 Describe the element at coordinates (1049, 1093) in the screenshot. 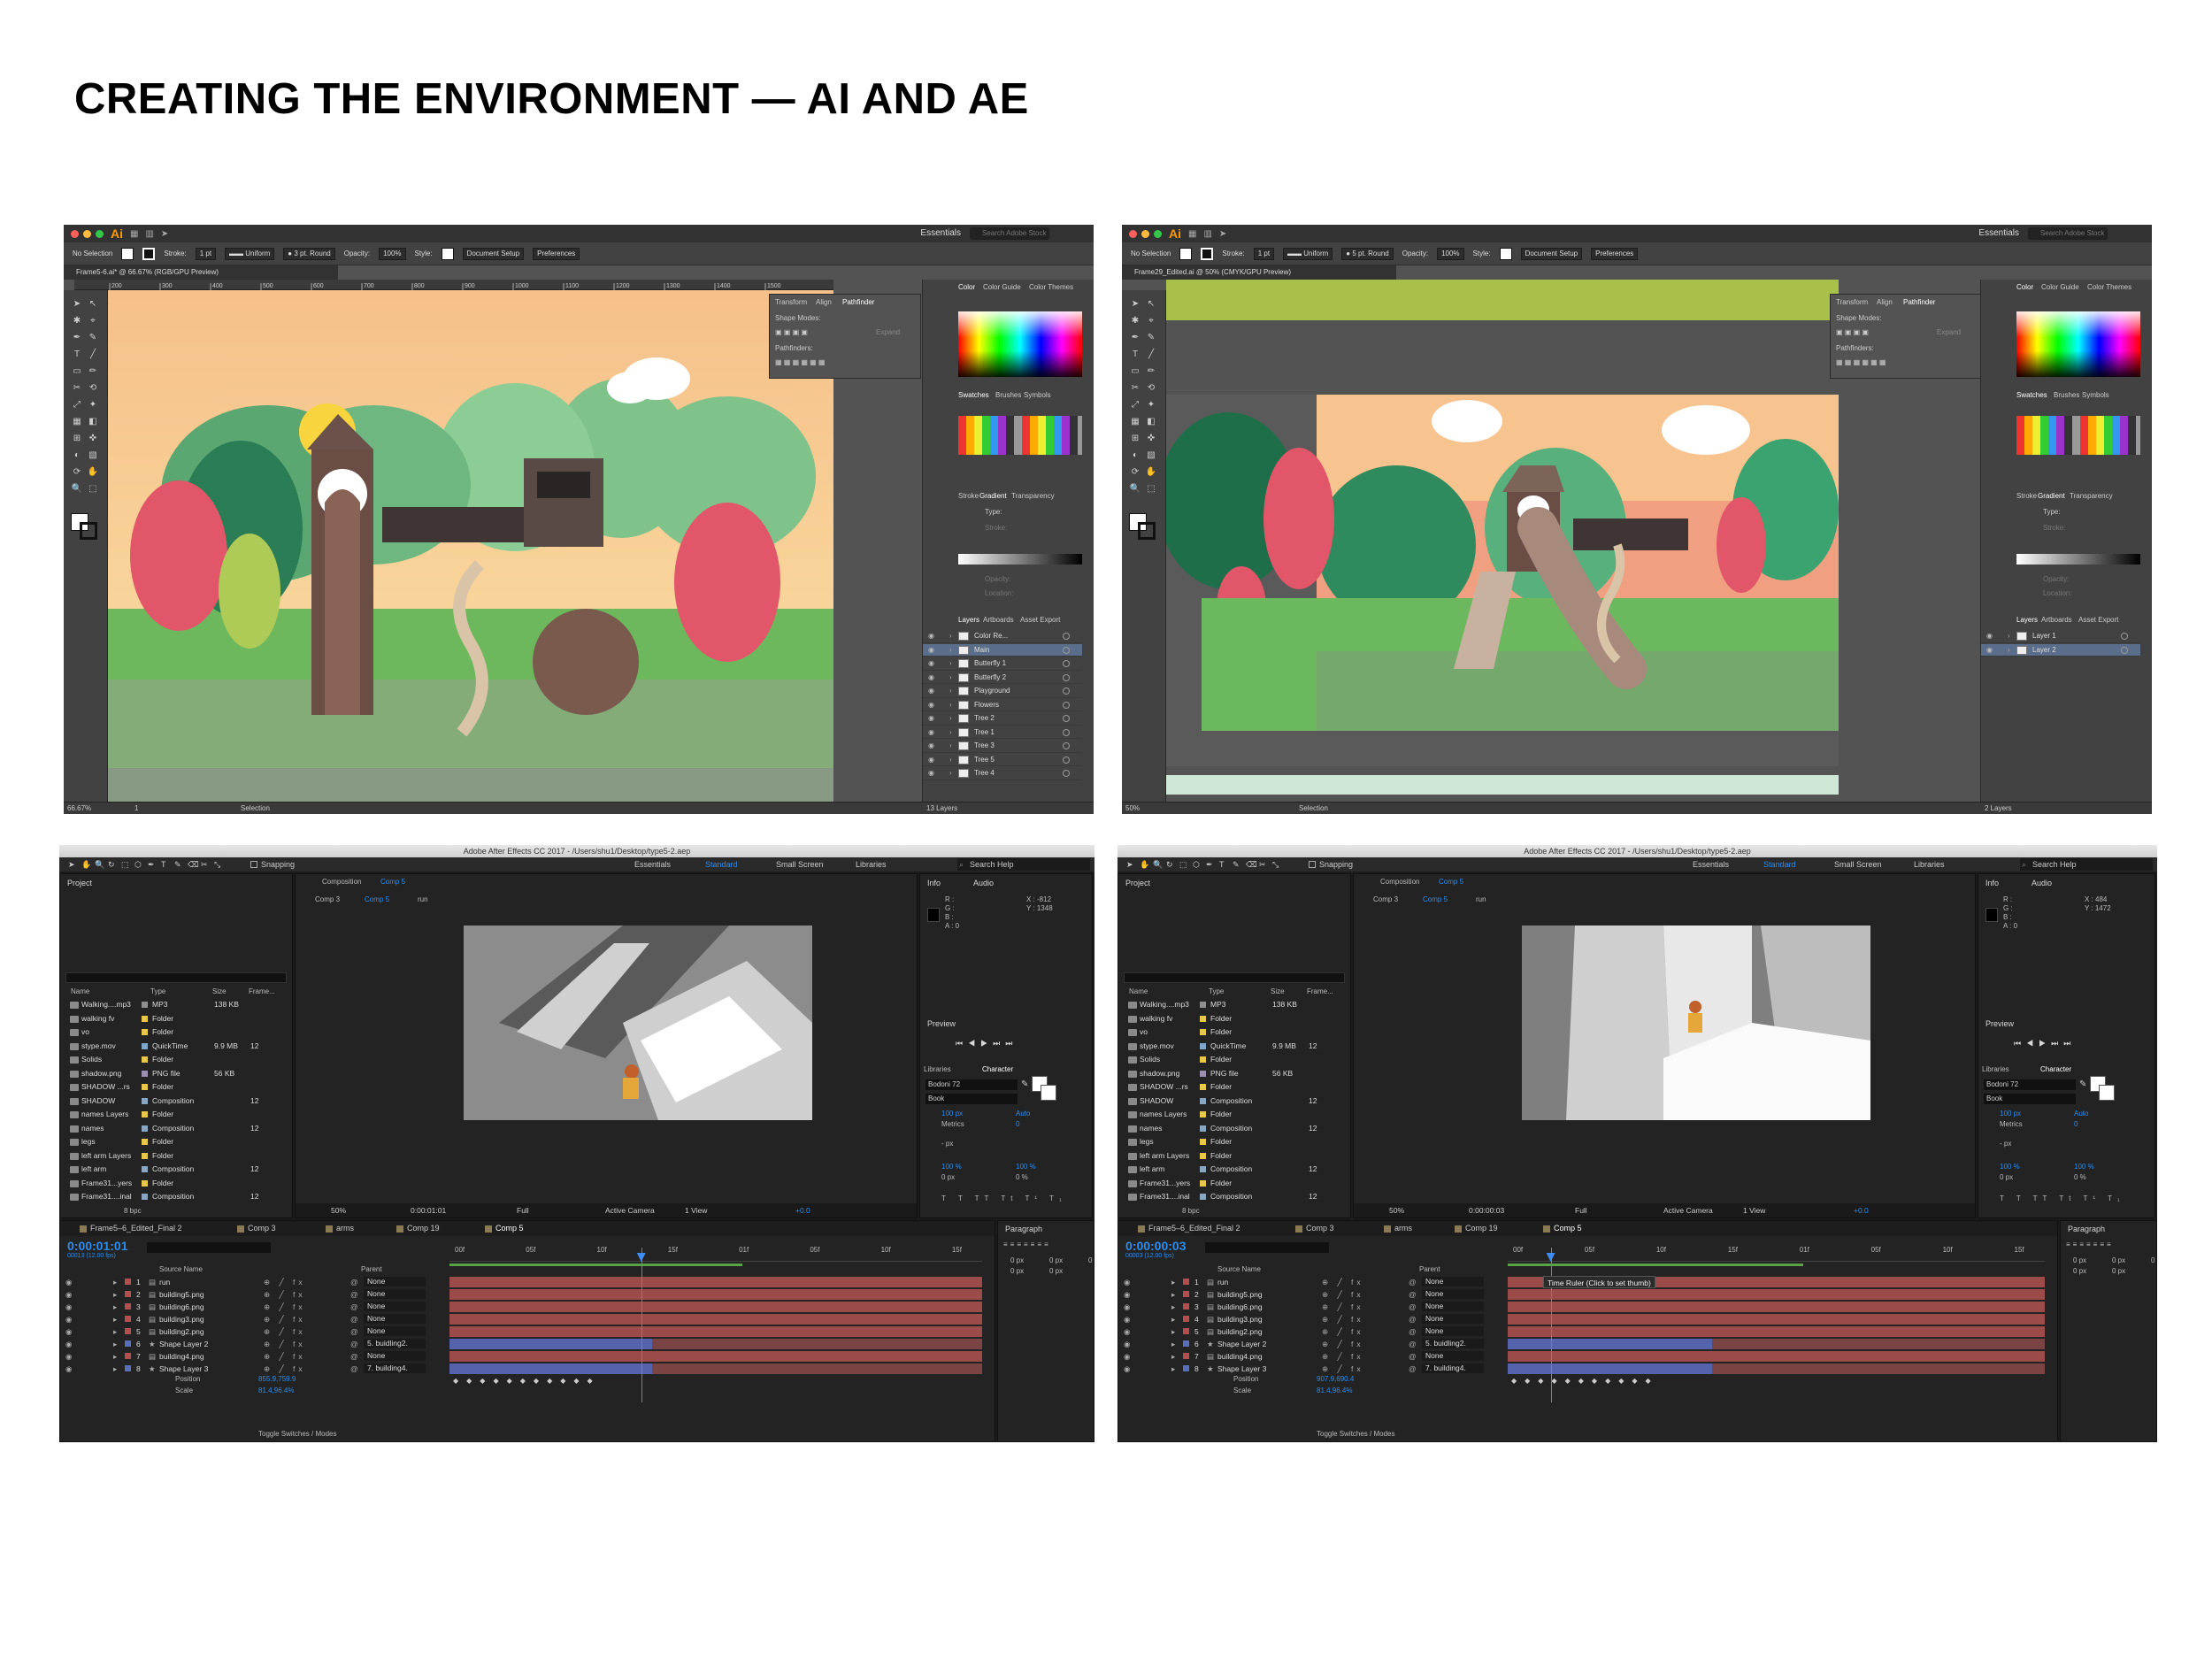

I see `stroke-color-swatch` at that location.